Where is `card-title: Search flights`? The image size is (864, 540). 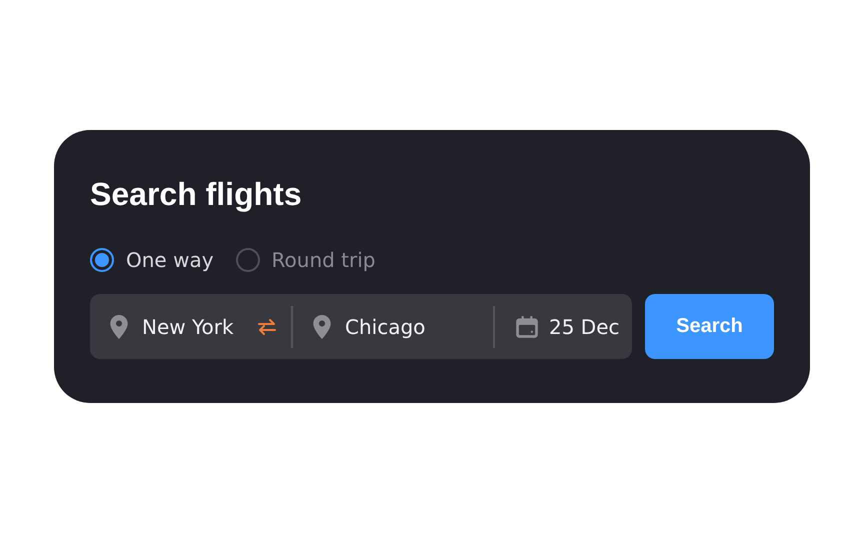 card-title: Search flights is located at coordinates (196, 194).